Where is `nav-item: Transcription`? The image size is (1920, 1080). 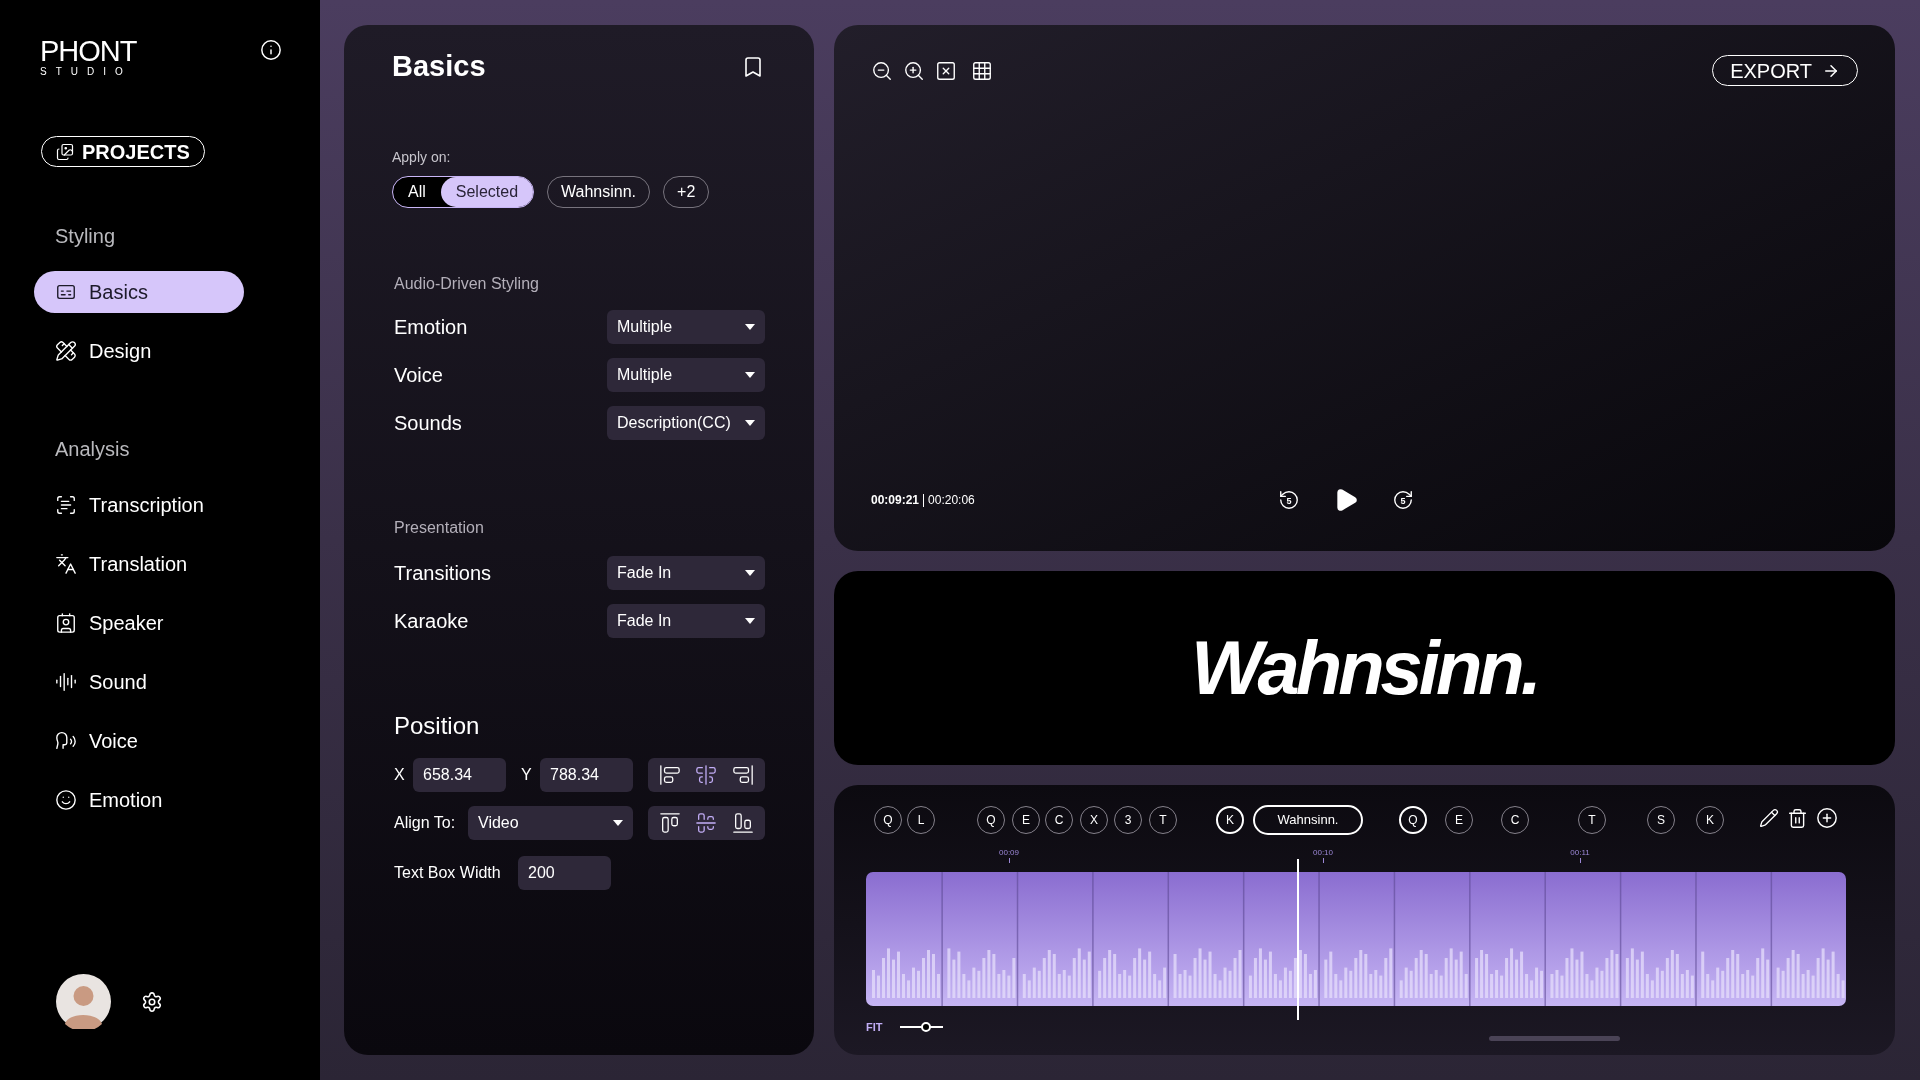 nav-item: Transcription is located at coordinates (139, 505).